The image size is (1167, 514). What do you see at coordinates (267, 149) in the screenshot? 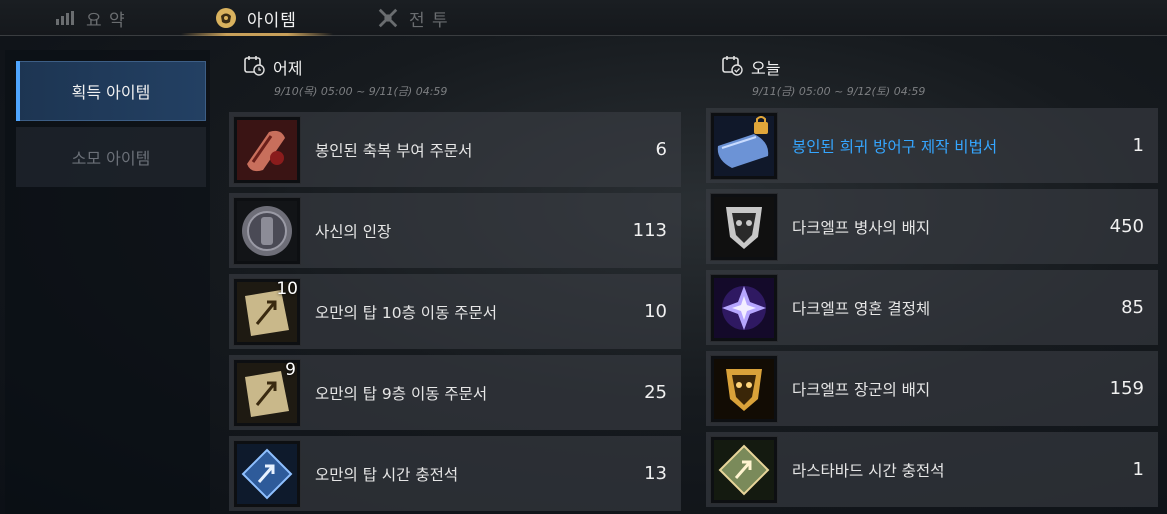
I see `sealed-scroll-icon` at bounding box center [267, 149].